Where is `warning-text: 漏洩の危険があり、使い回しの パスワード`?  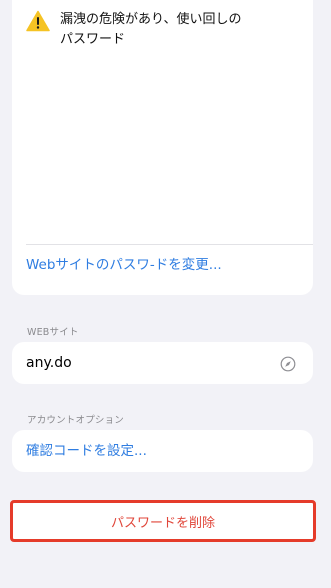 warning-text: 漏洩の危険があり、使い回しの パスワード is located at coordinates (180, 30).